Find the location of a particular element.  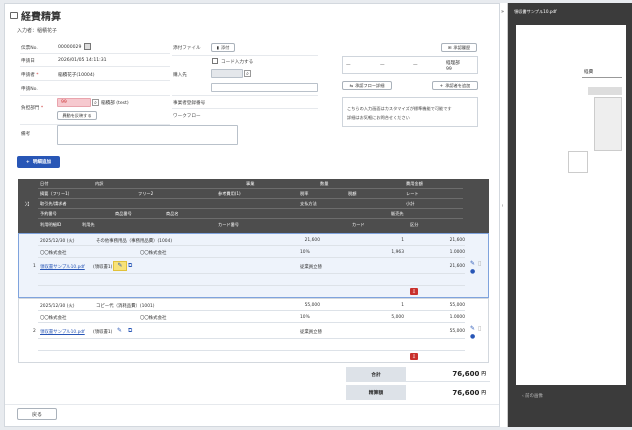

row-subtotal: 55,000 is located at coordinates (457, 331).